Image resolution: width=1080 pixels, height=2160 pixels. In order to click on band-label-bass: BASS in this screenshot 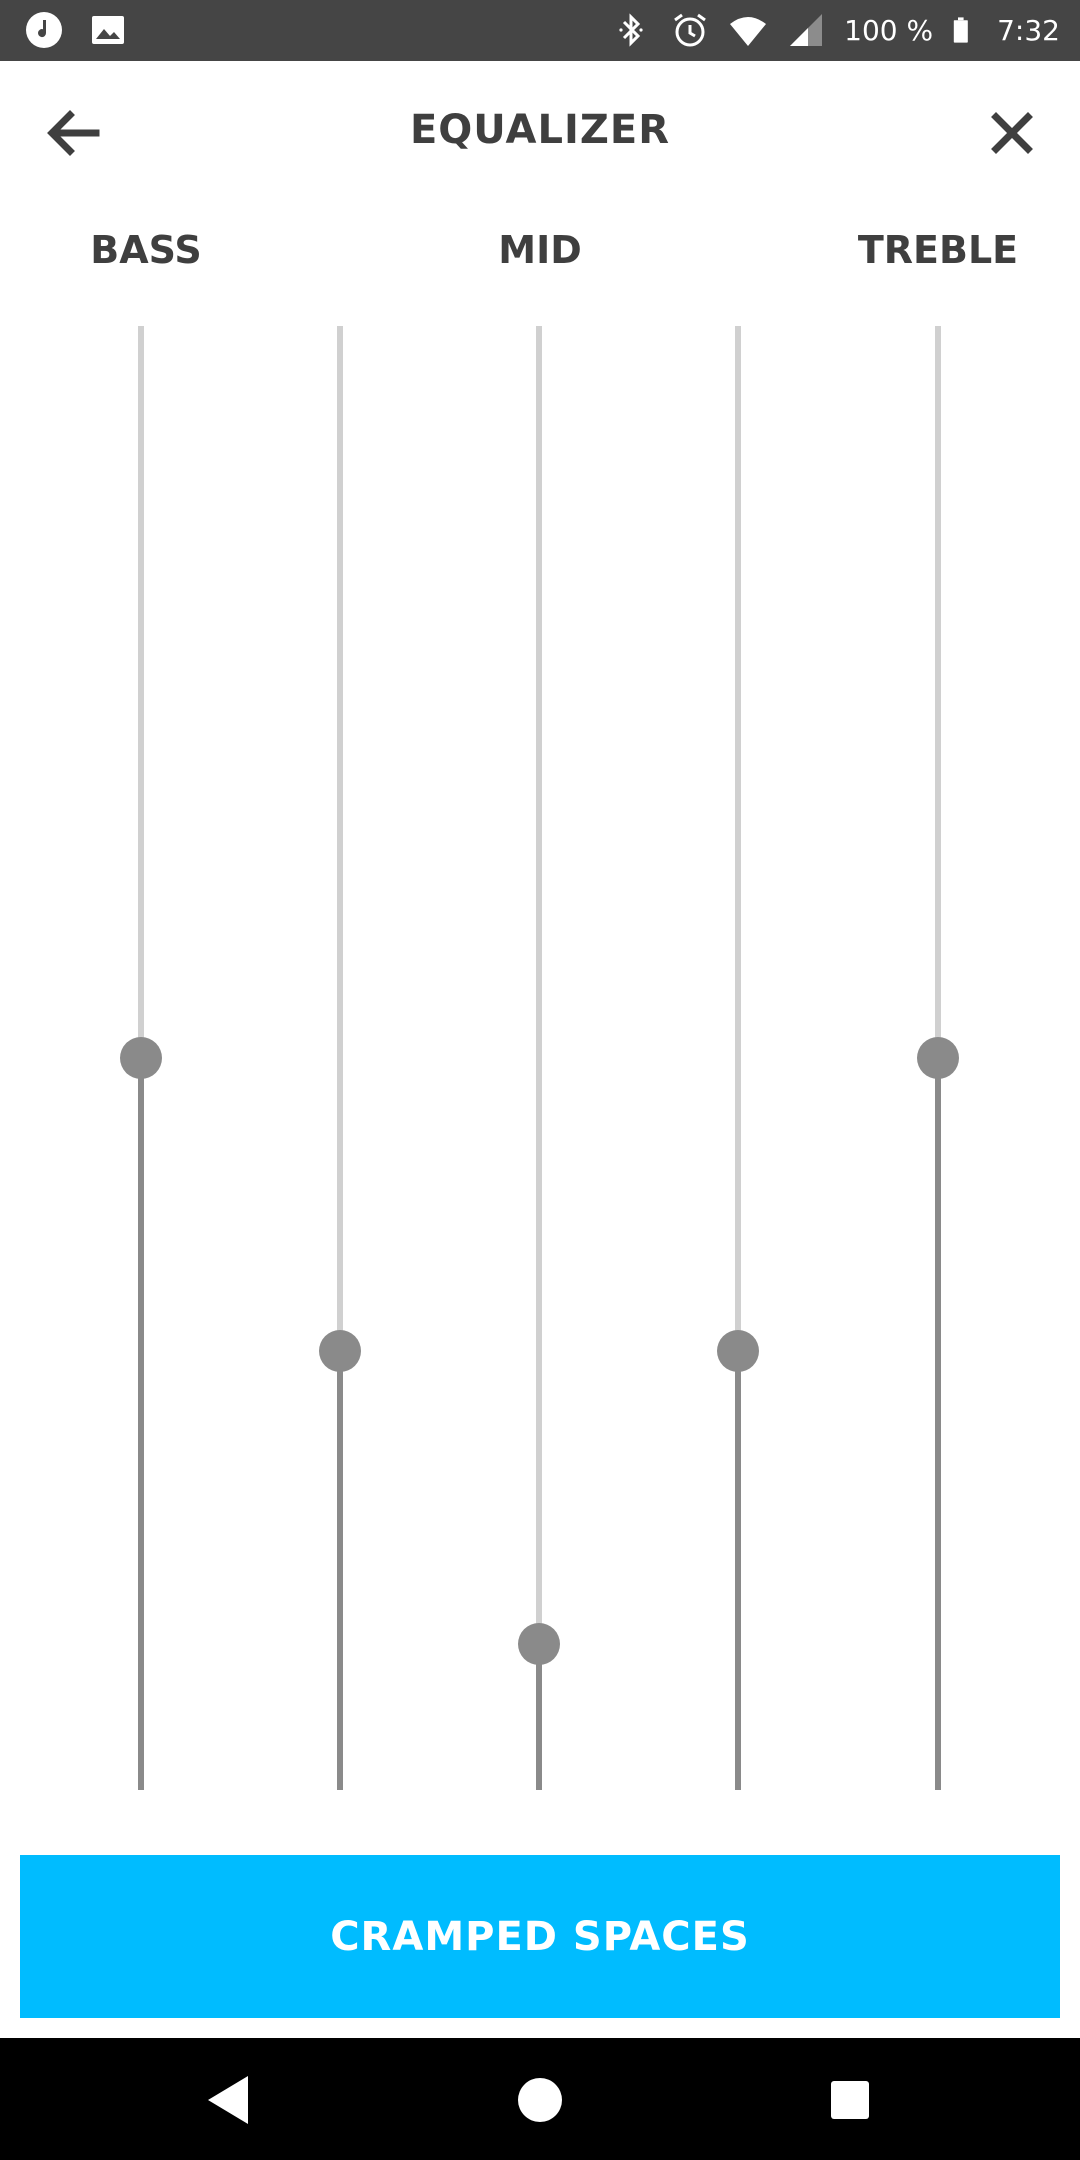, I will do `click(146, 250)`.